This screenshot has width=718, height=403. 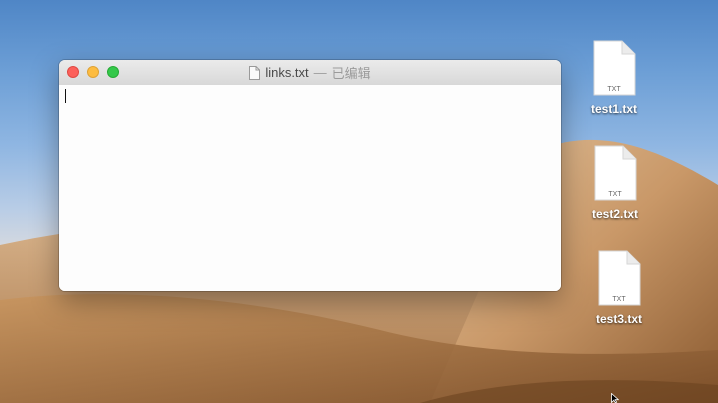 I want to click on window-file-name: links.txt, so click(x=287, y=72).